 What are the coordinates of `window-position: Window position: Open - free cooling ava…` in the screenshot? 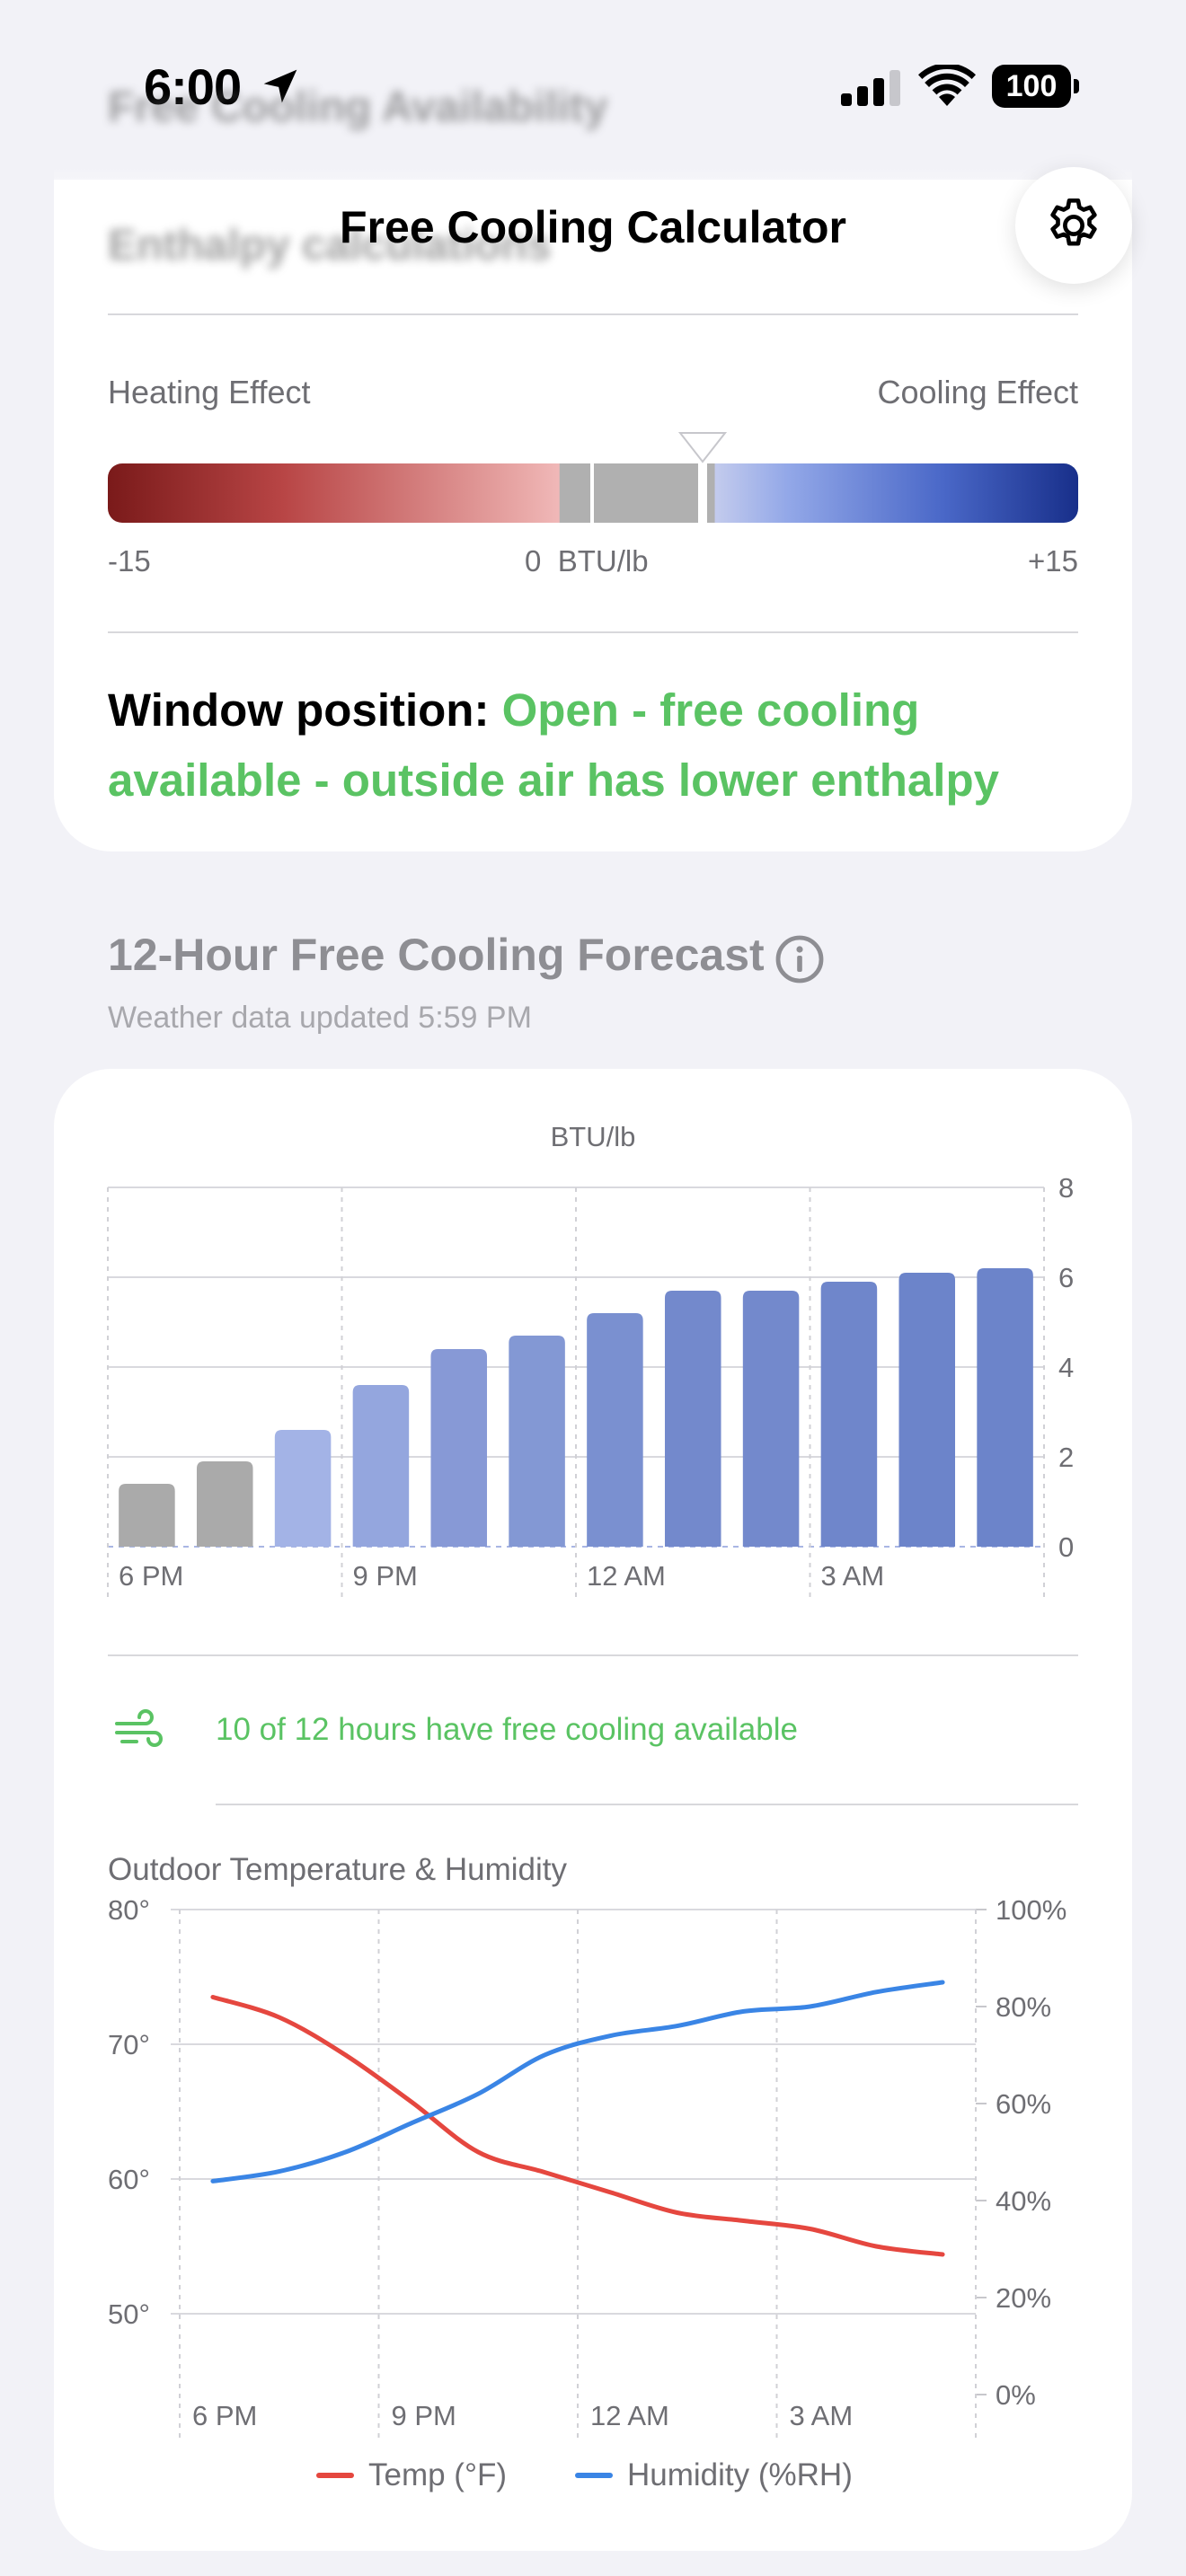 It's located at (566, 745).